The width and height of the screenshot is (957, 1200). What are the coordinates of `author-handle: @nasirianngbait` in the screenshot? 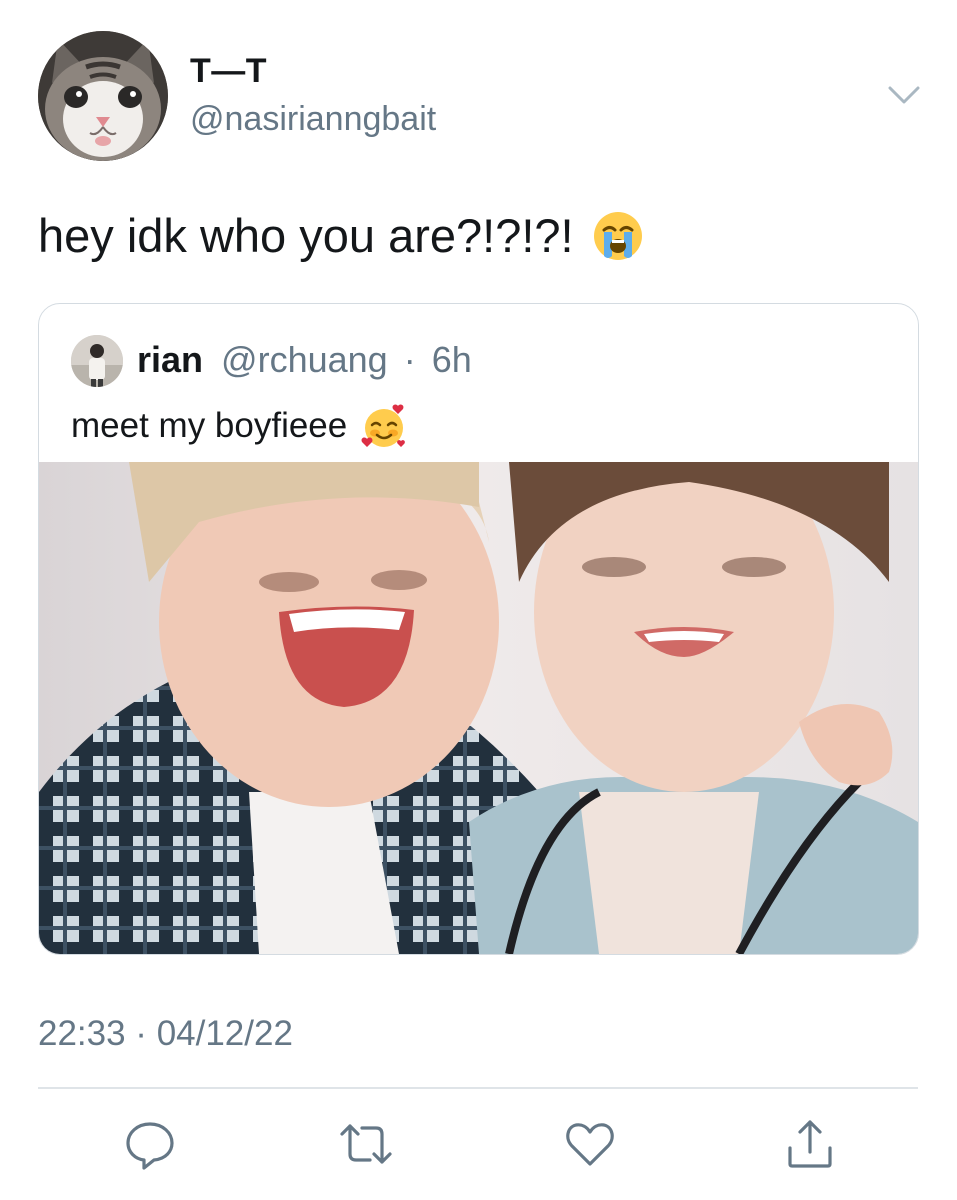 It's located at (313, 119).